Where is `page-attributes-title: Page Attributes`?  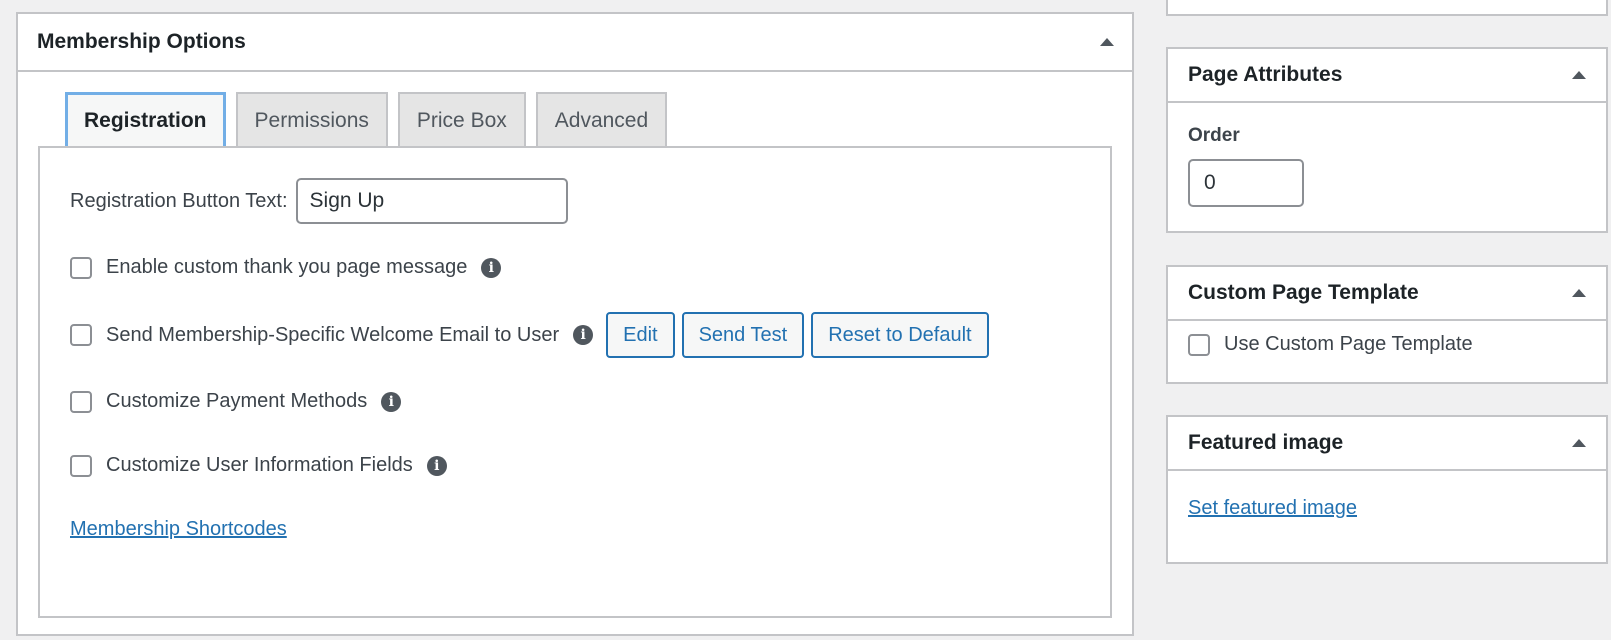
page-attributes-title: Page Attributes is located at coordinates (1265, 74).